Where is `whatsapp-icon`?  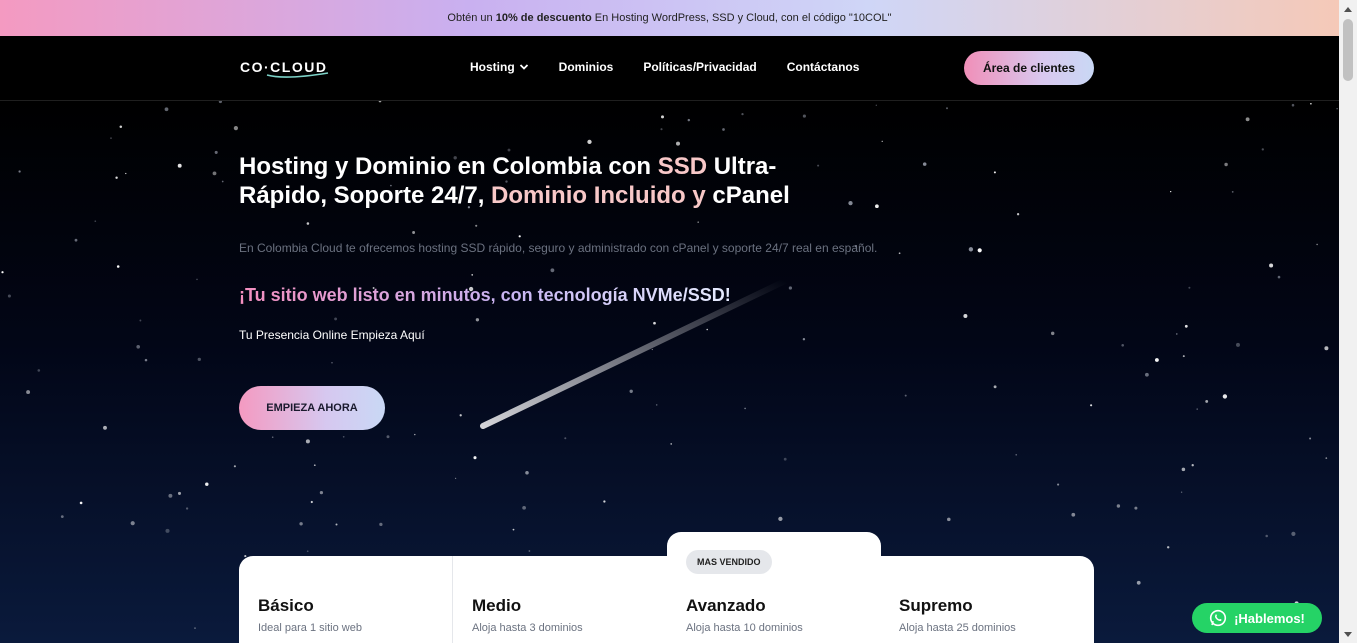 whatsapp-icon is located at coordinates (1218, 618).